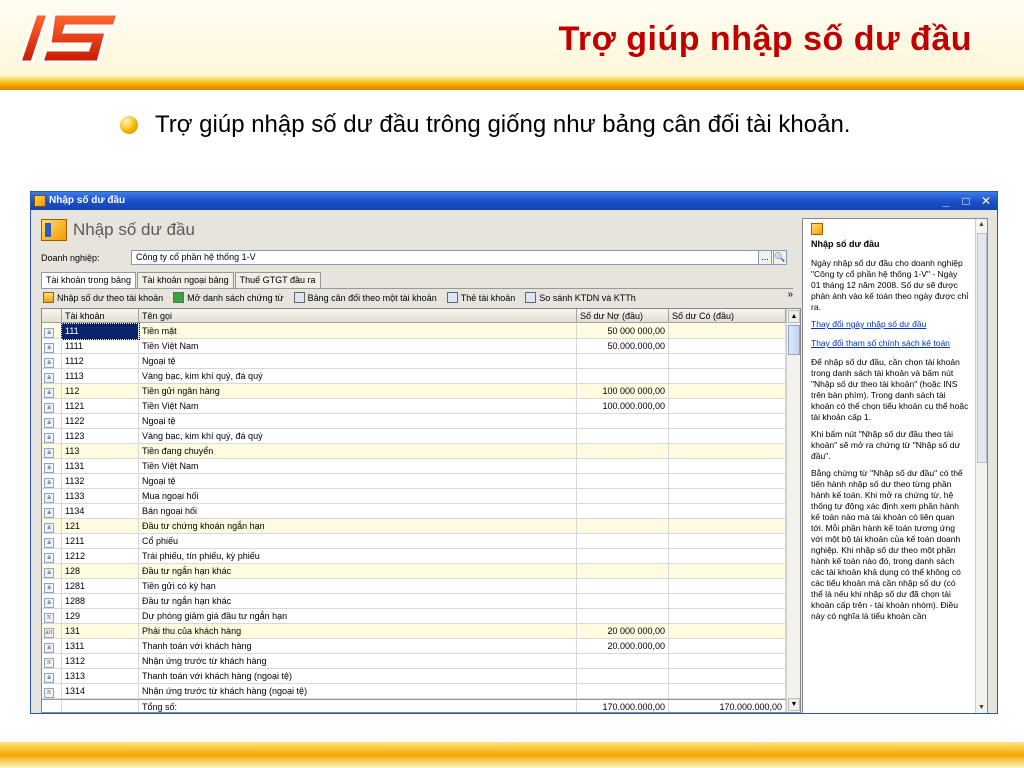 This screenshot has width=1024, height=768. What do you see at coordinates (277, 280) in the screenshot?
I see `tab-output-vat: Thuế GTGT đầu ra` at bounding box center [277, 280].